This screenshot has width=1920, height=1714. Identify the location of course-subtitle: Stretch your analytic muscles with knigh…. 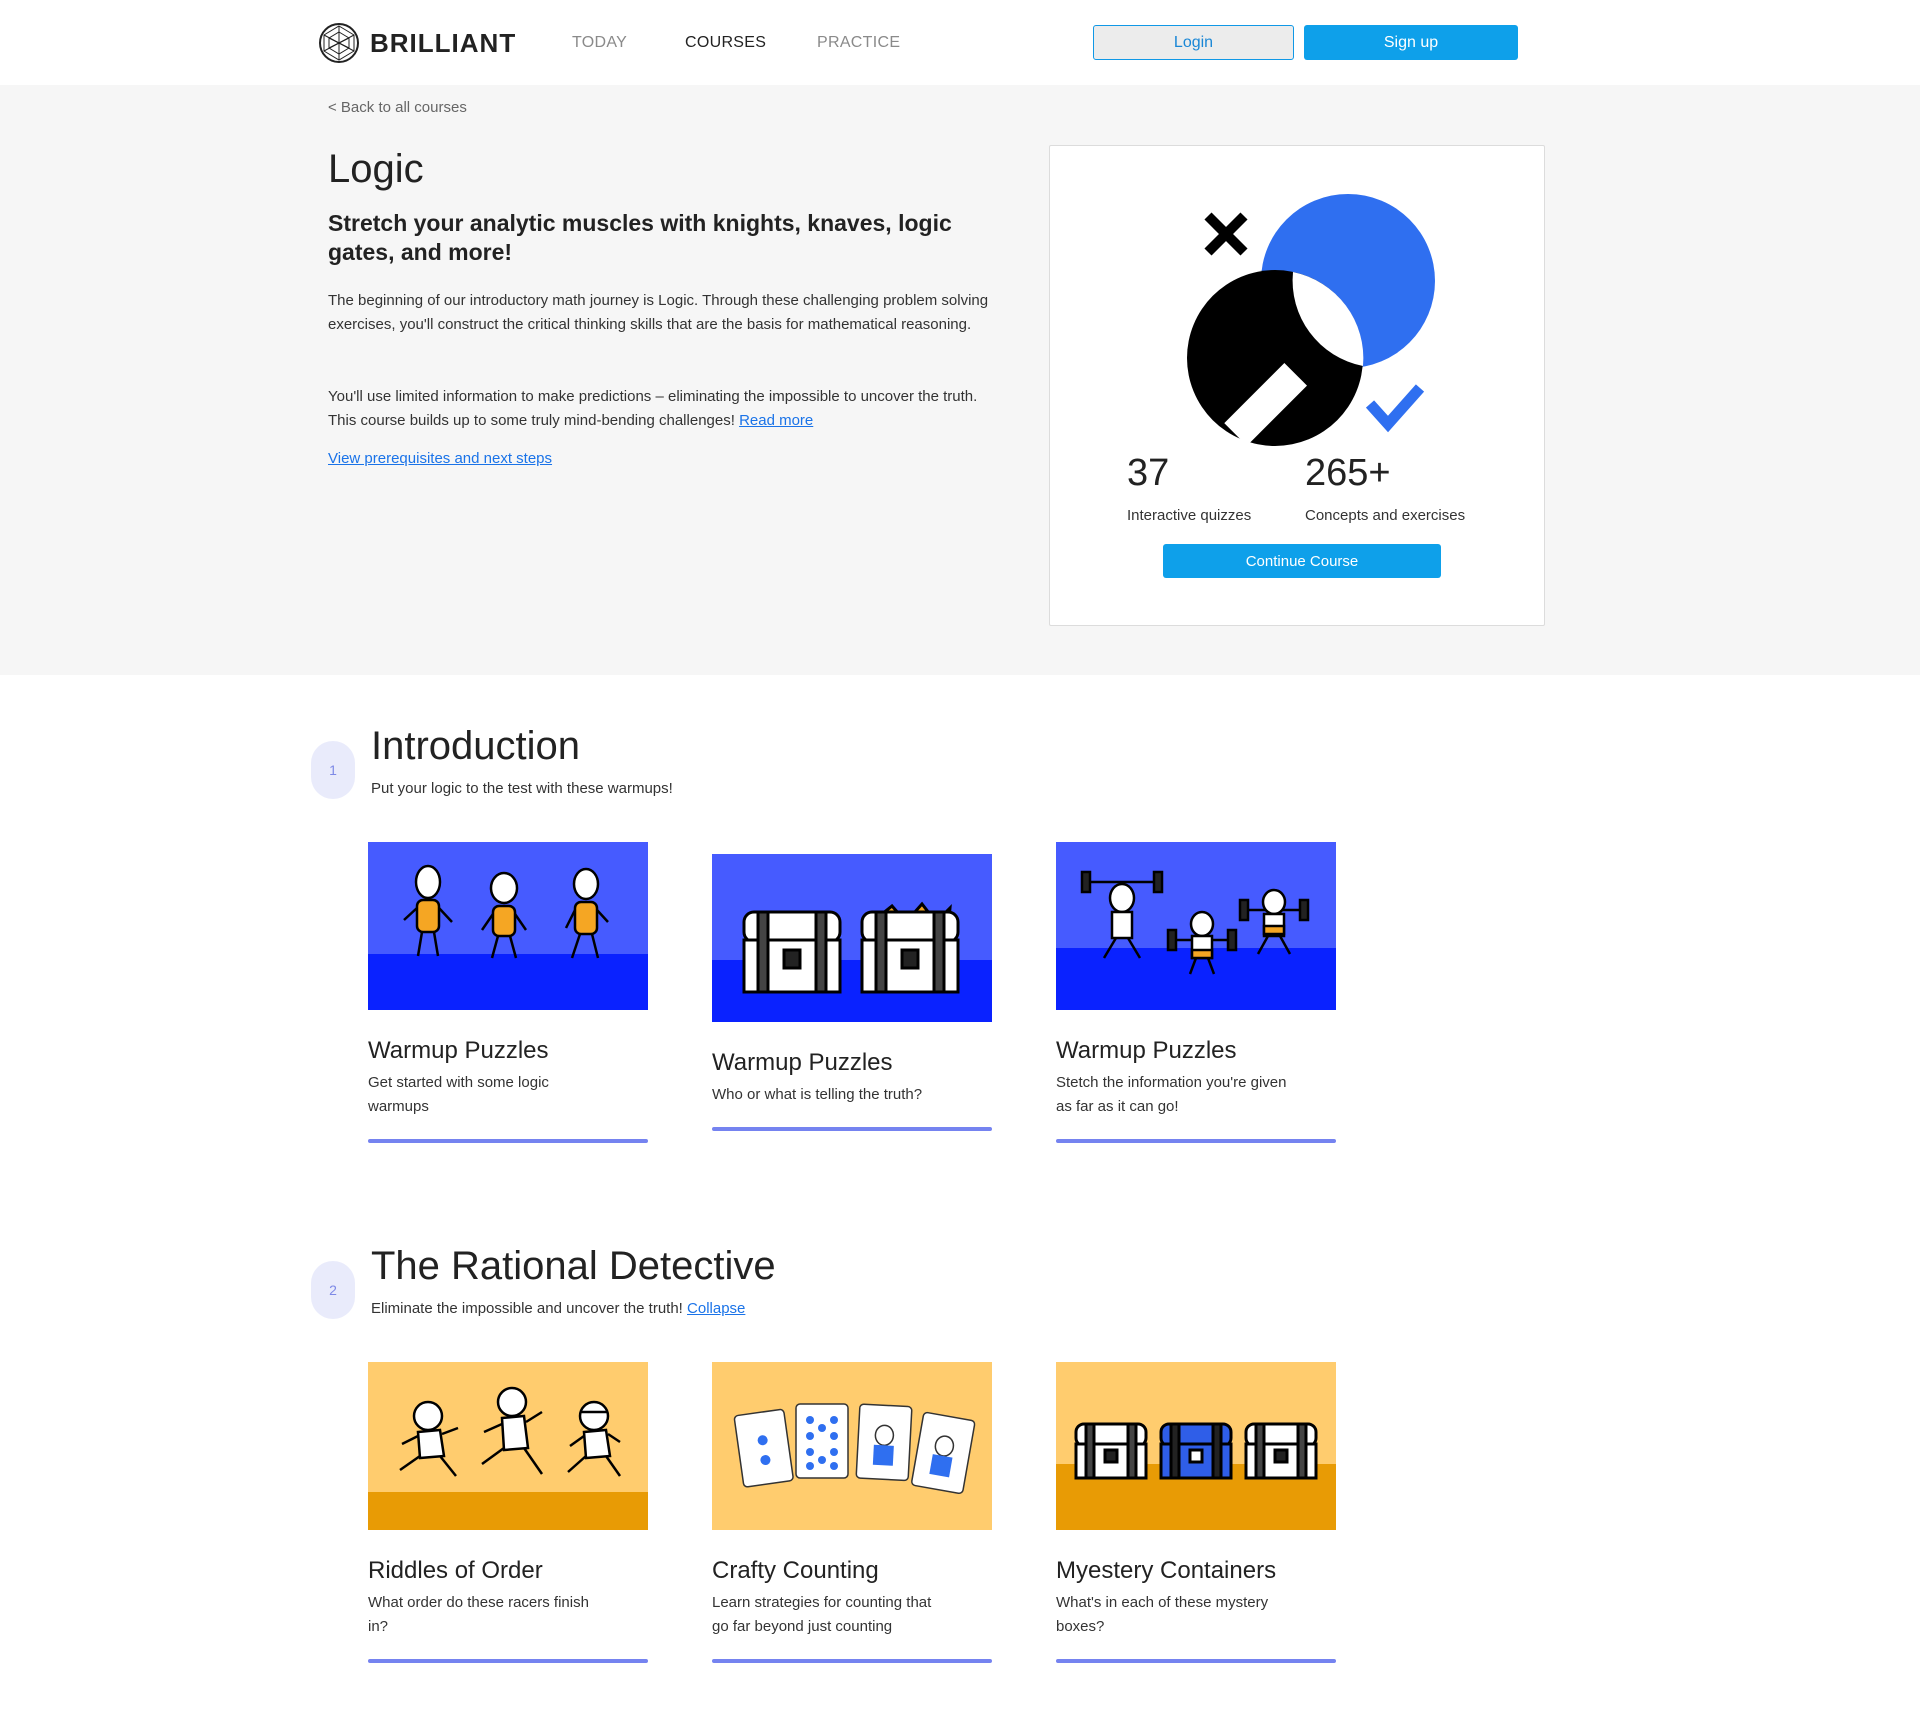
(640, 237).